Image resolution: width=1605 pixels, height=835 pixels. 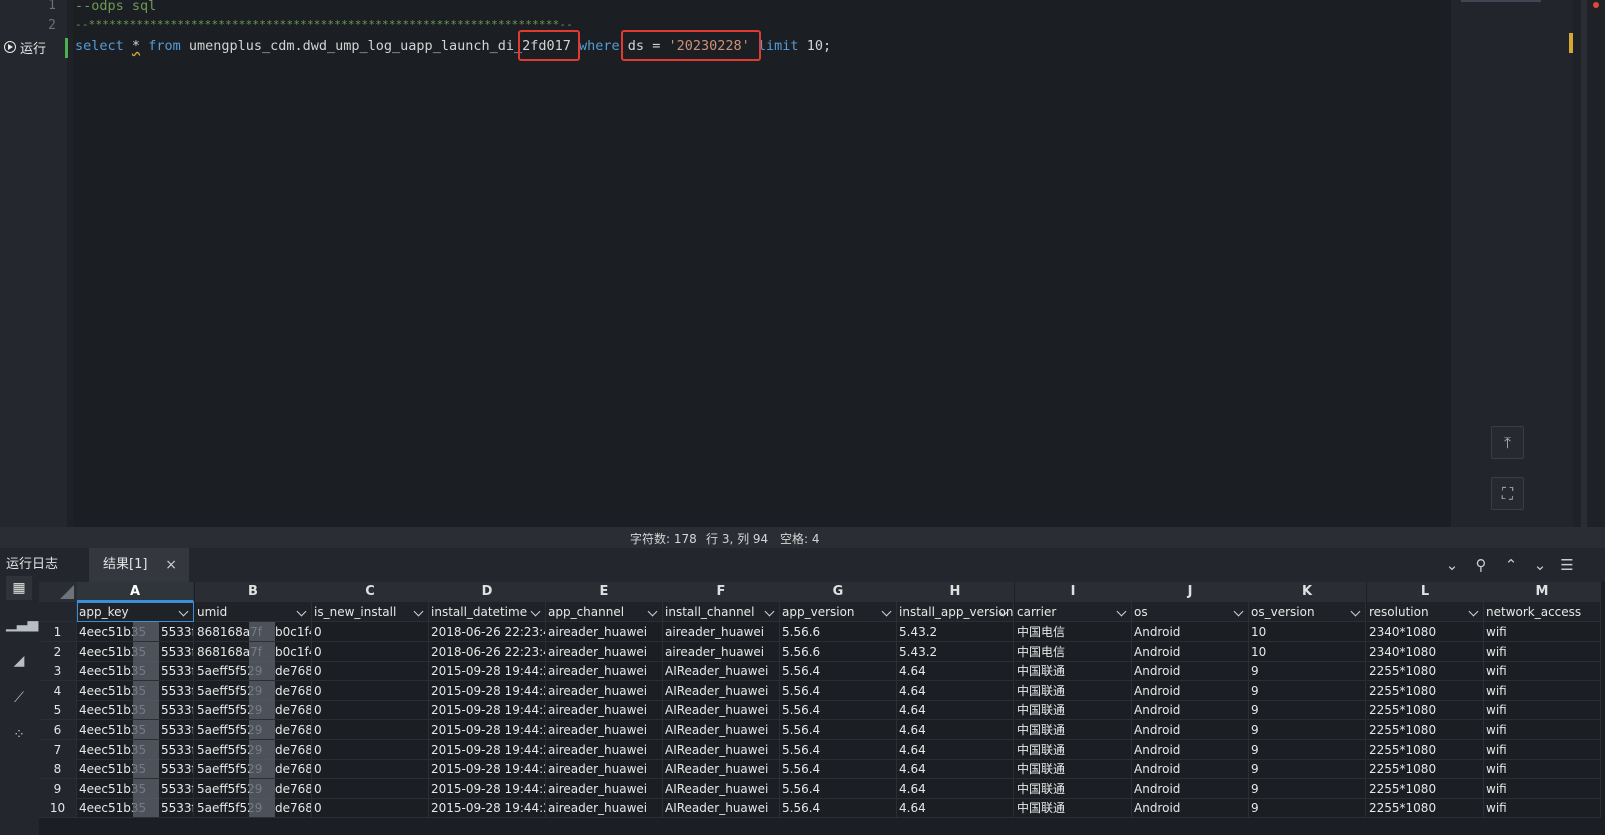 What do you see at coordinates (19, 735) in the screenshot?
I see `scatter-chart-icon: ⁘` at bounding box center [19, 735].